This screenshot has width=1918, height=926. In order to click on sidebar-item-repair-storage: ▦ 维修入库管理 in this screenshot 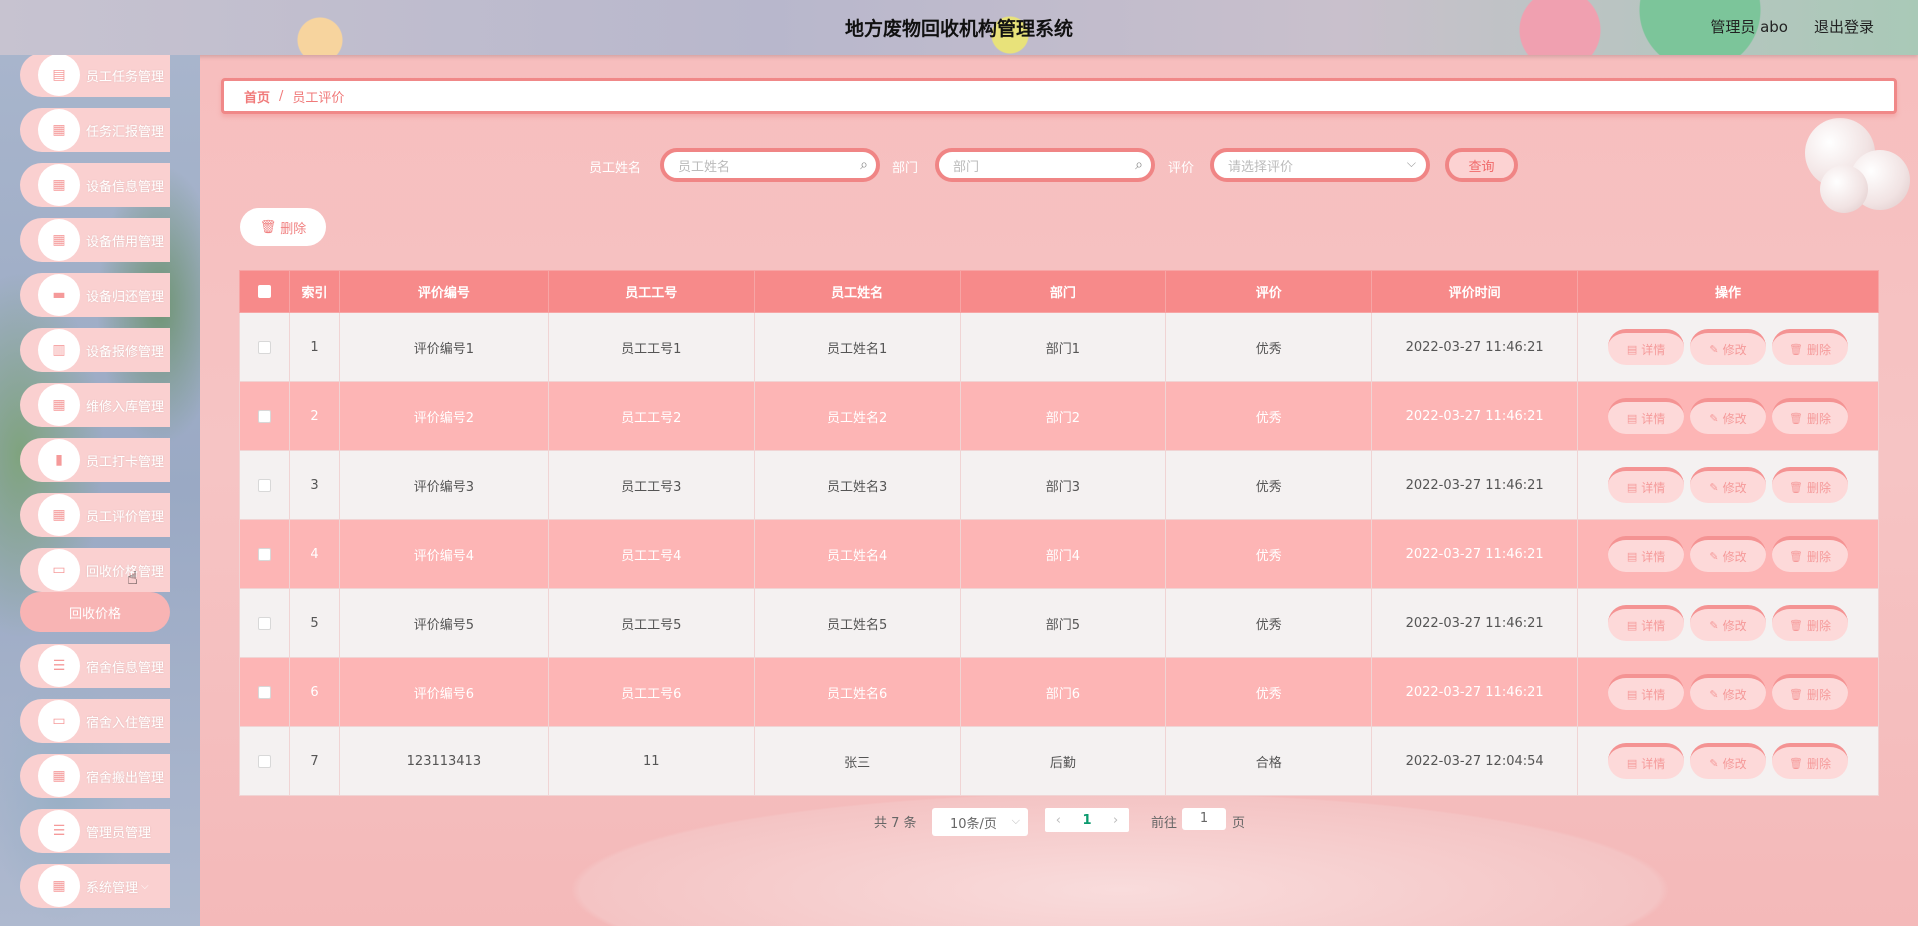, I will do `click(95, 405)`.